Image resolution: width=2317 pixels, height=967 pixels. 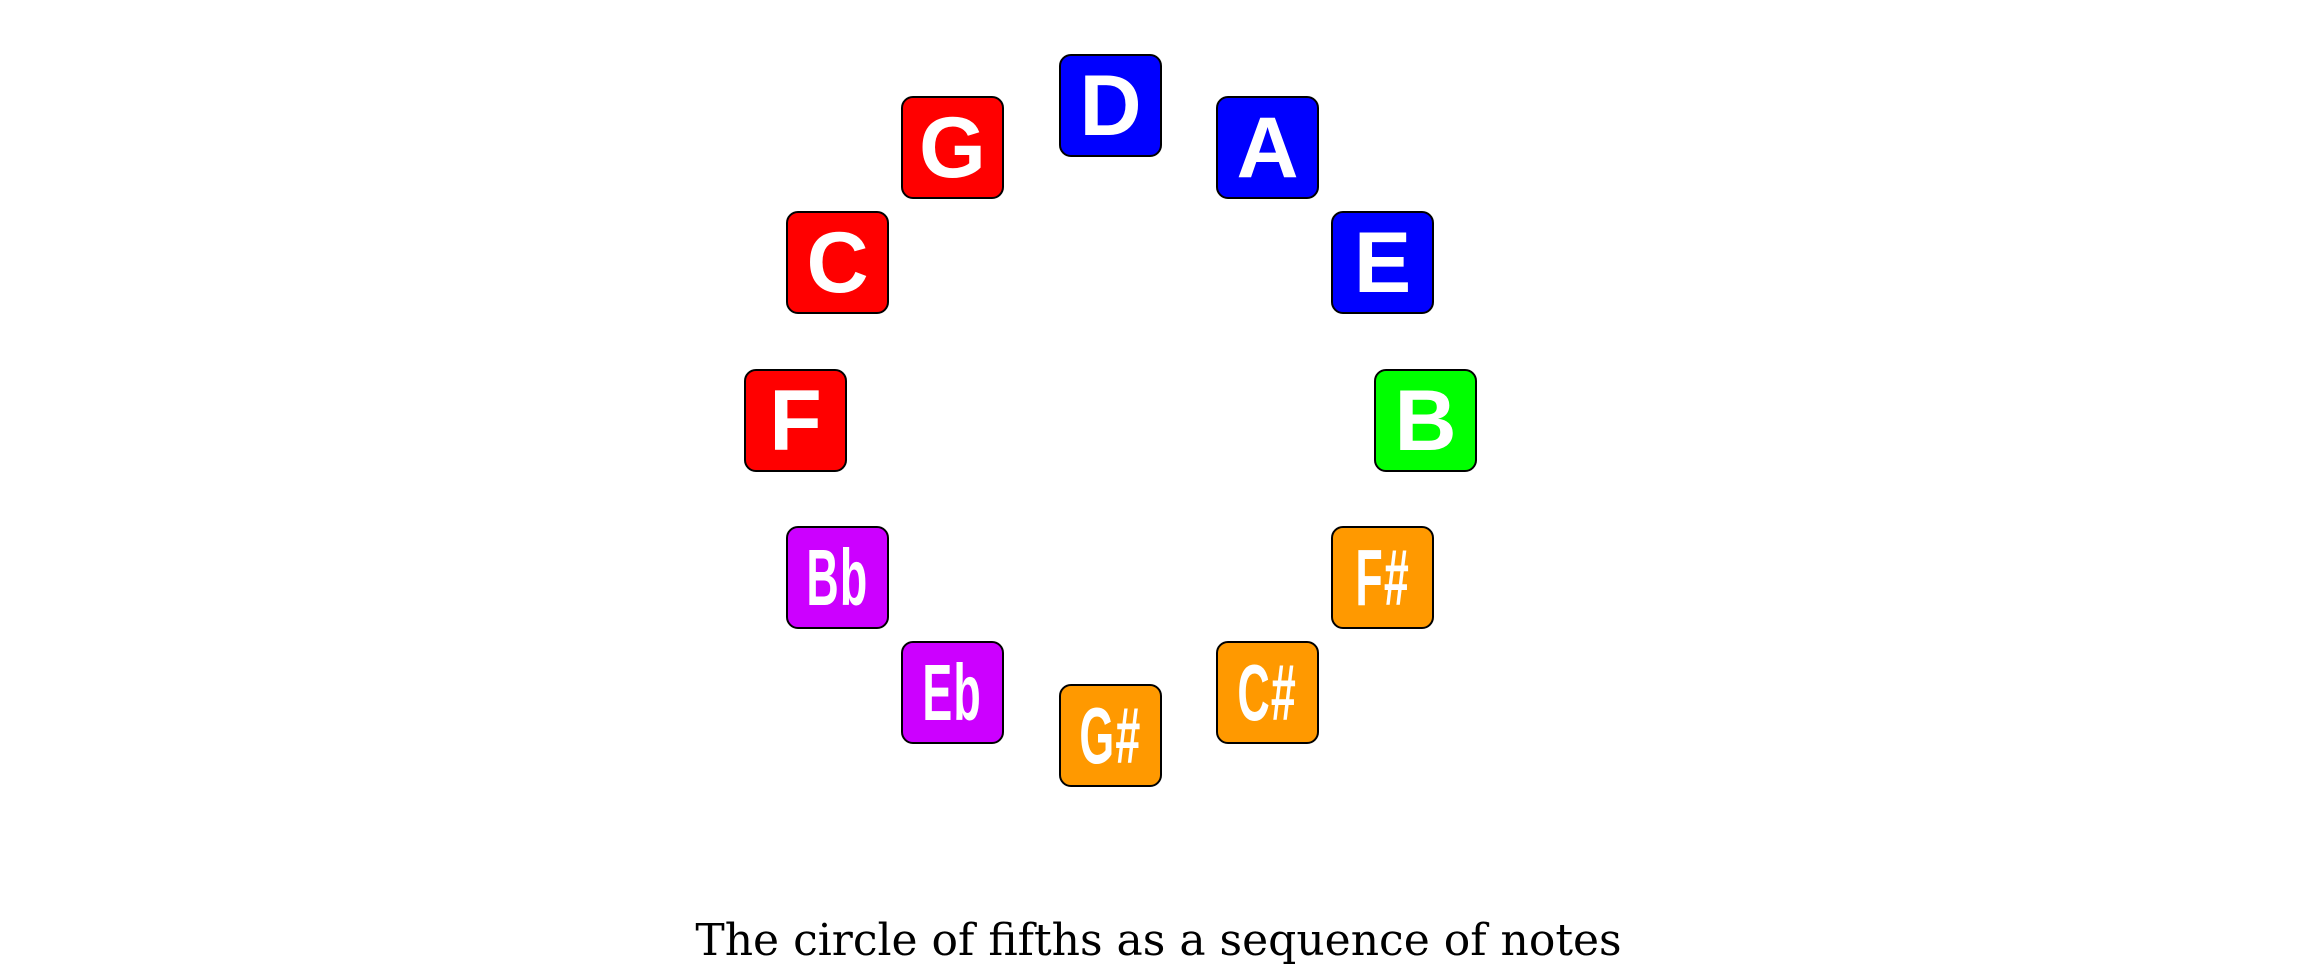 I want to click on note-b-flat: Bb, so click(x=837, y=577).